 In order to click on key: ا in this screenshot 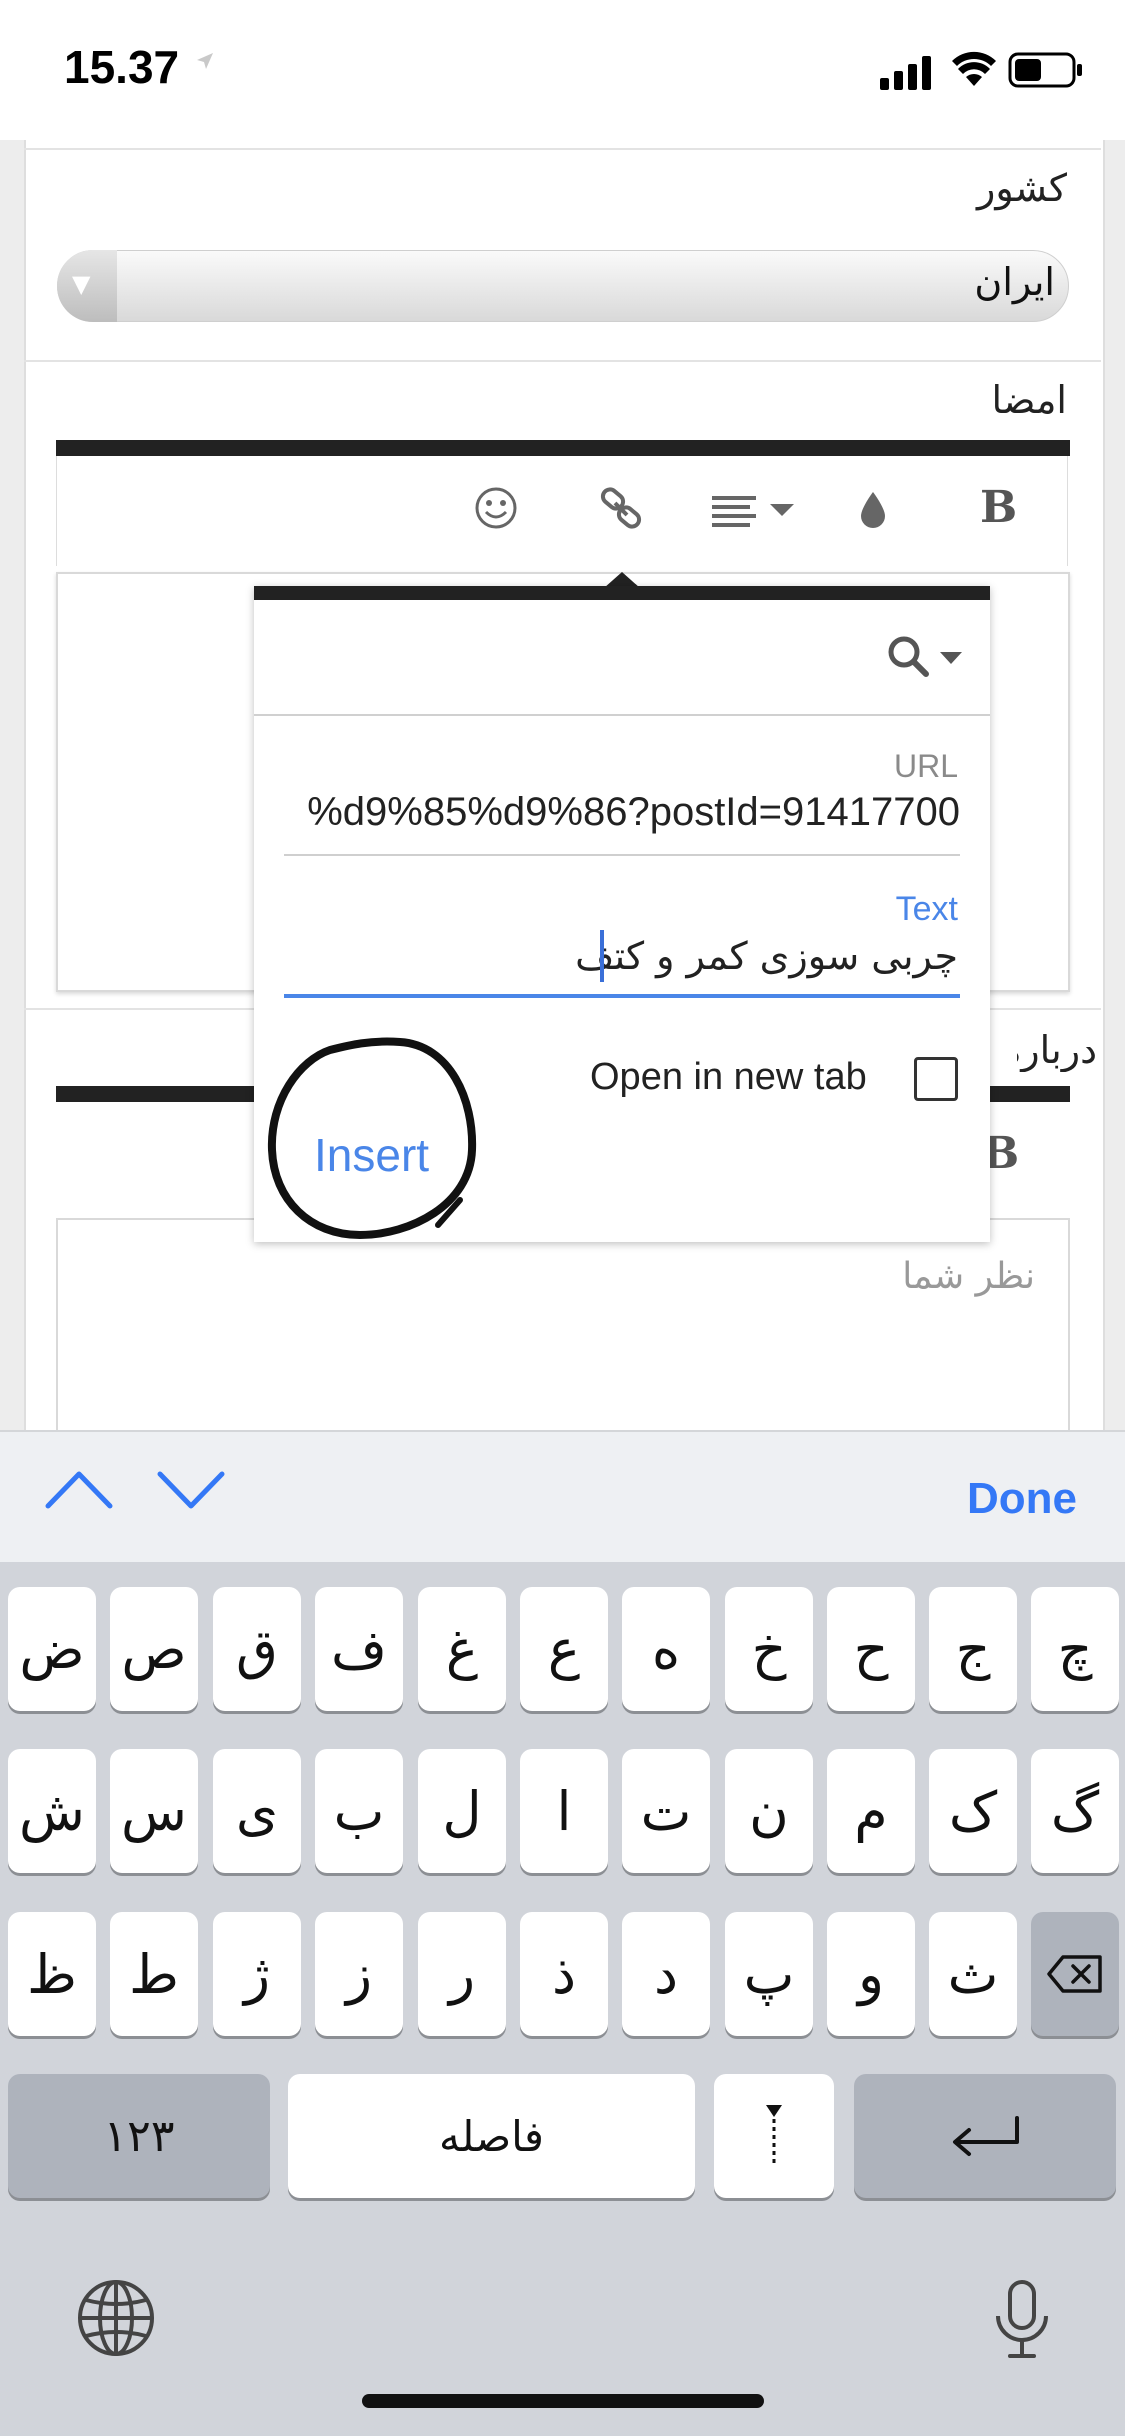, I will do `click(564, 1811)`.